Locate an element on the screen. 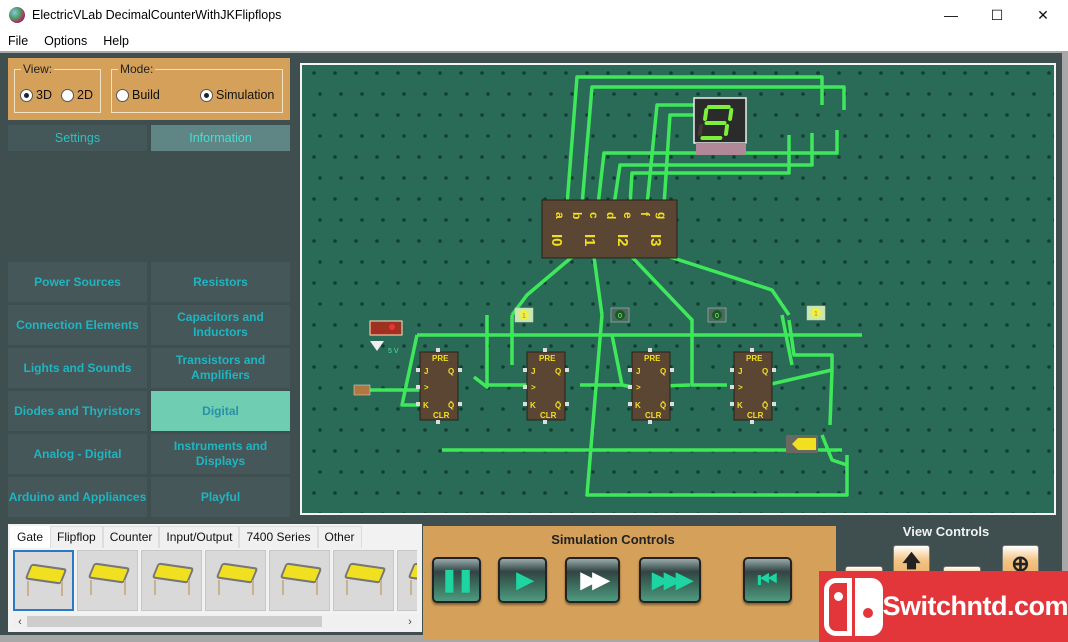 The width and height of the screenshot is (1068, 642). tab-information: Information is located at coordinates (220, 138).